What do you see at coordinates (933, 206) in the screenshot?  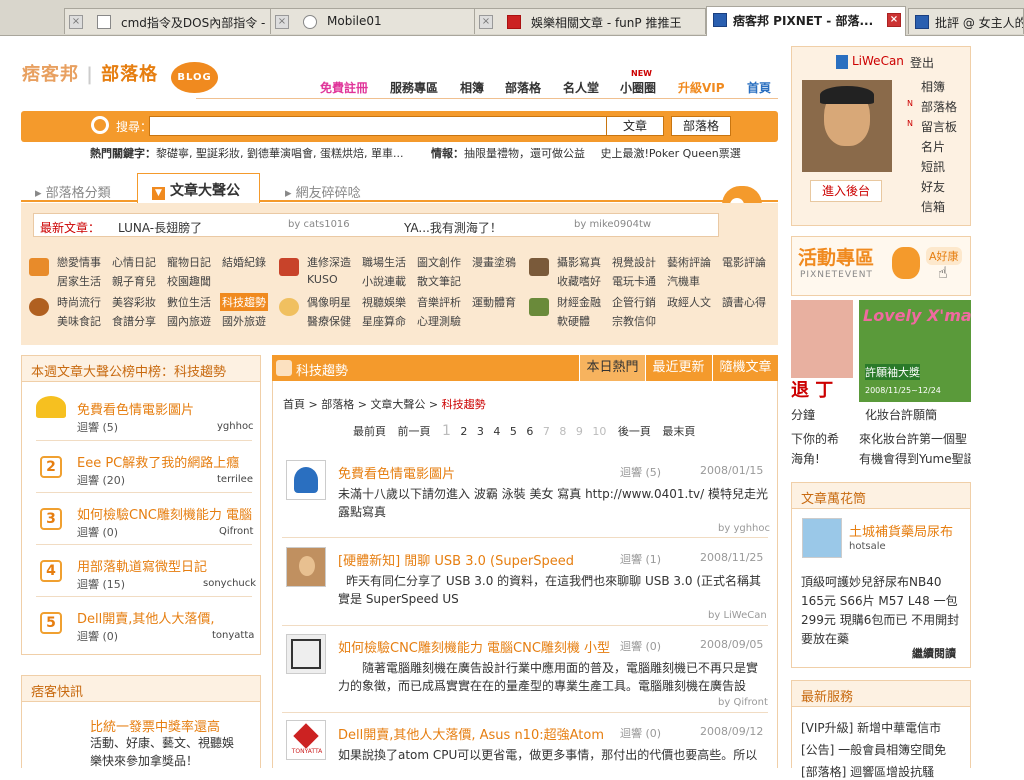 I see `user-link-mailbox: 信箱` at bounding box center [933, 206].